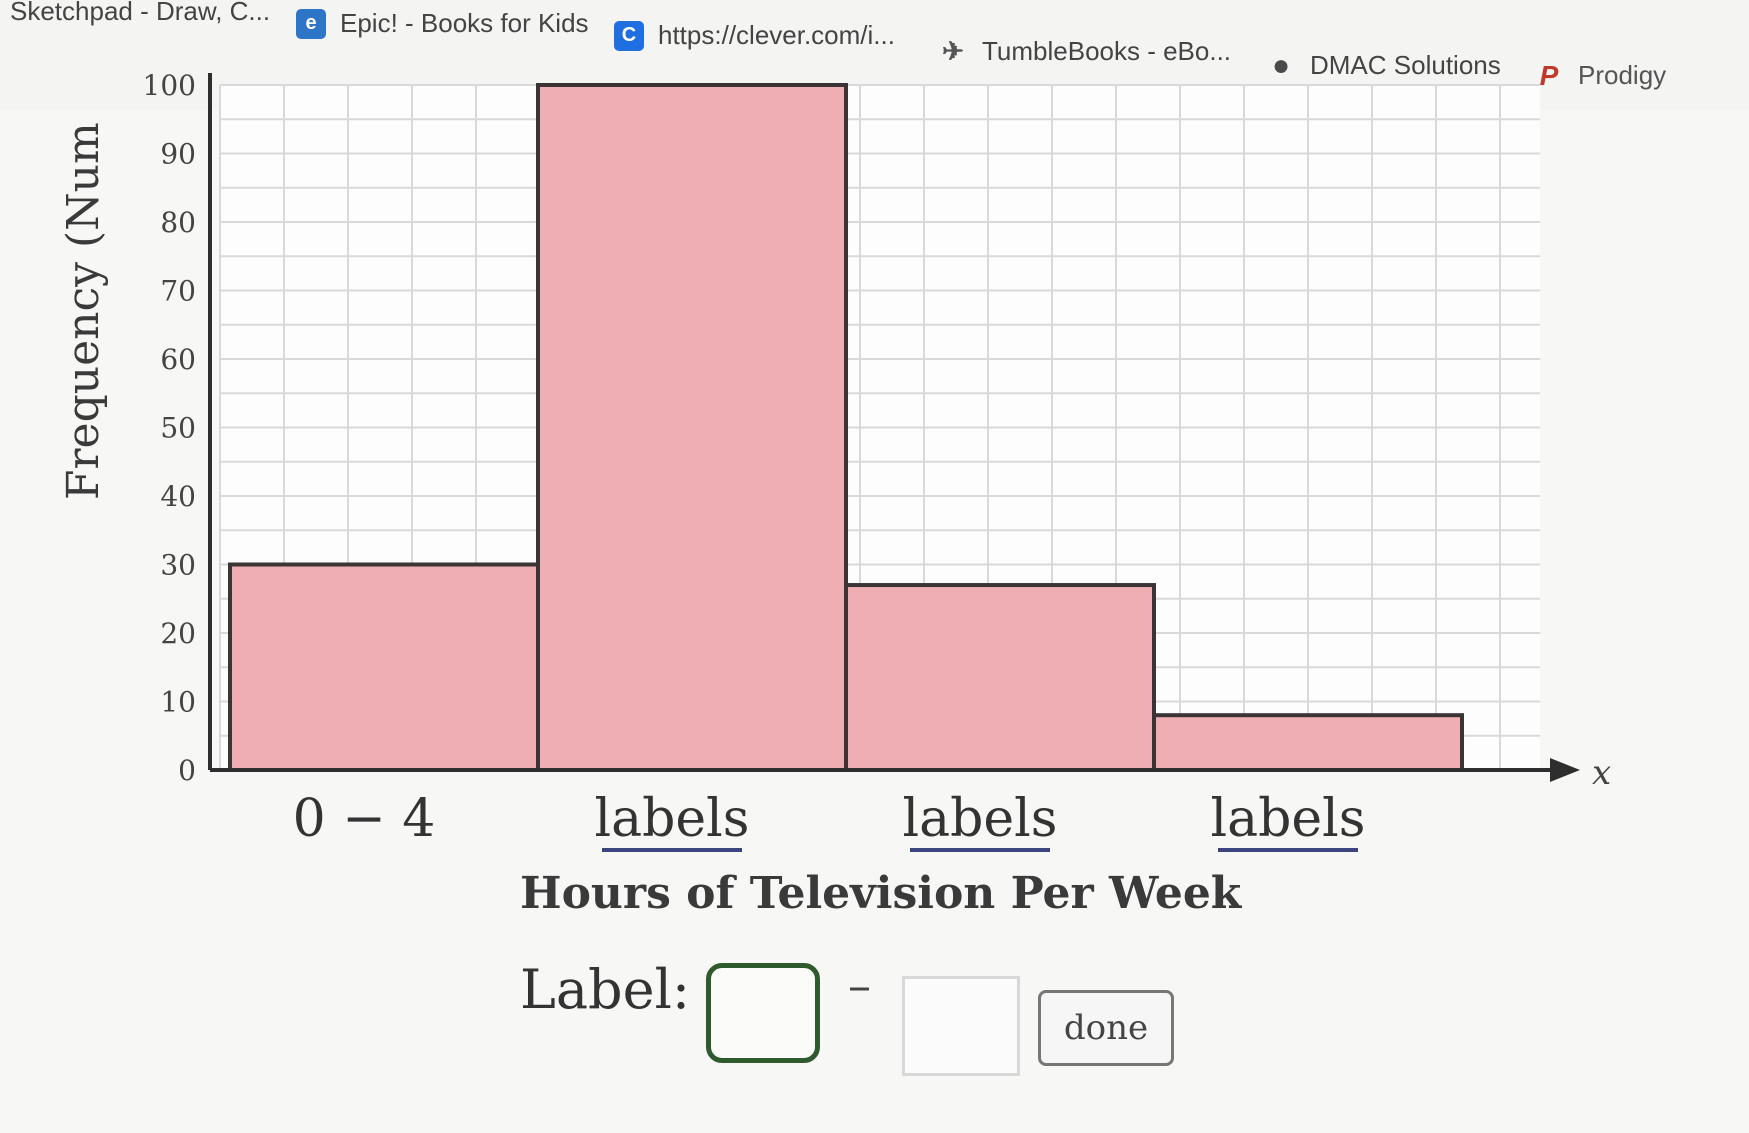  What do you see at coordinates (178, 428) in the screenshot?
I see `y-tick-label: 50` at bounding box center [178, 428].